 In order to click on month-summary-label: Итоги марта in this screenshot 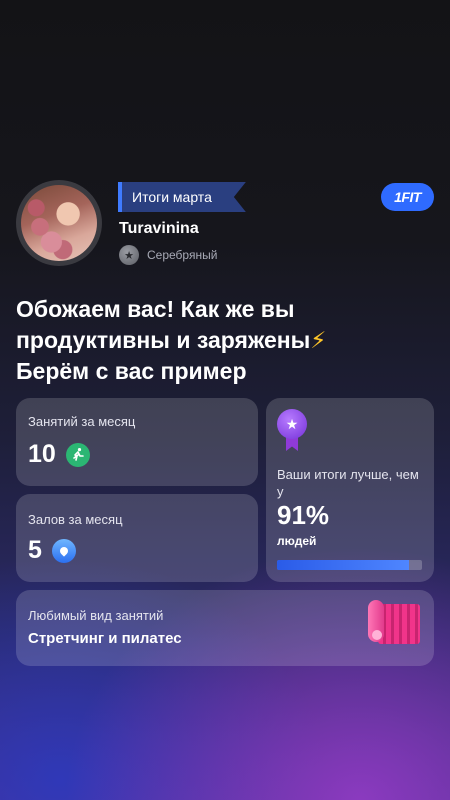, I will do `click(172, 197)`.